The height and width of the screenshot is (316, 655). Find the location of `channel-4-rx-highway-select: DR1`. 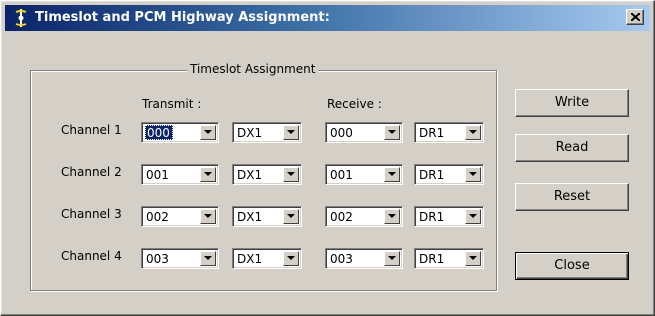

channel-4-rx-highway-select: DR1 is located at coordinates (449, 258).